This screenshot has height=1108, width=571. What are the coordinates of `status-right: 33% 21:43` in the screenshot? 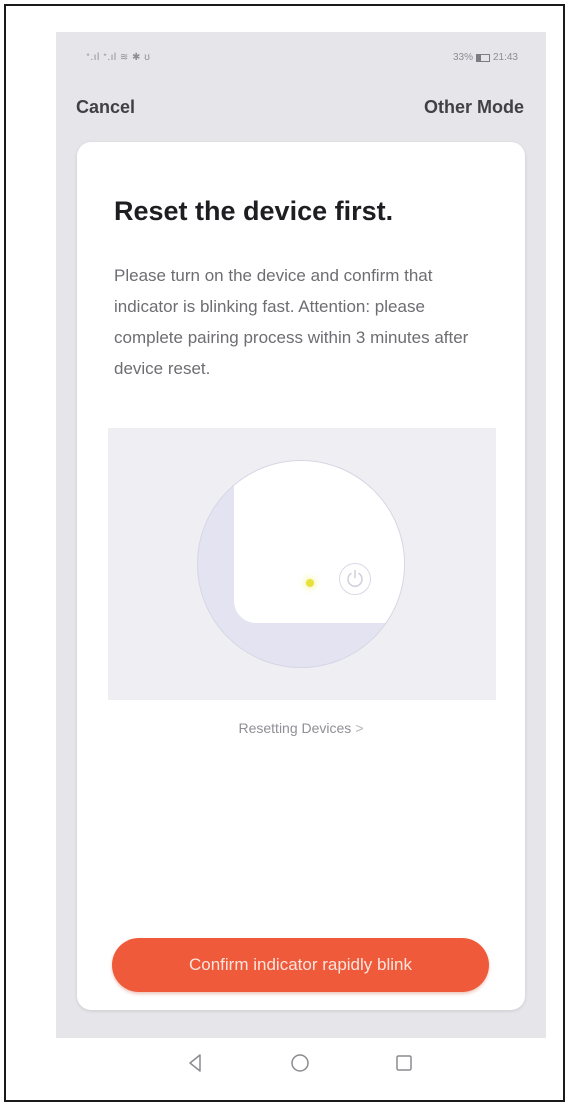 It's located at (485, 57).